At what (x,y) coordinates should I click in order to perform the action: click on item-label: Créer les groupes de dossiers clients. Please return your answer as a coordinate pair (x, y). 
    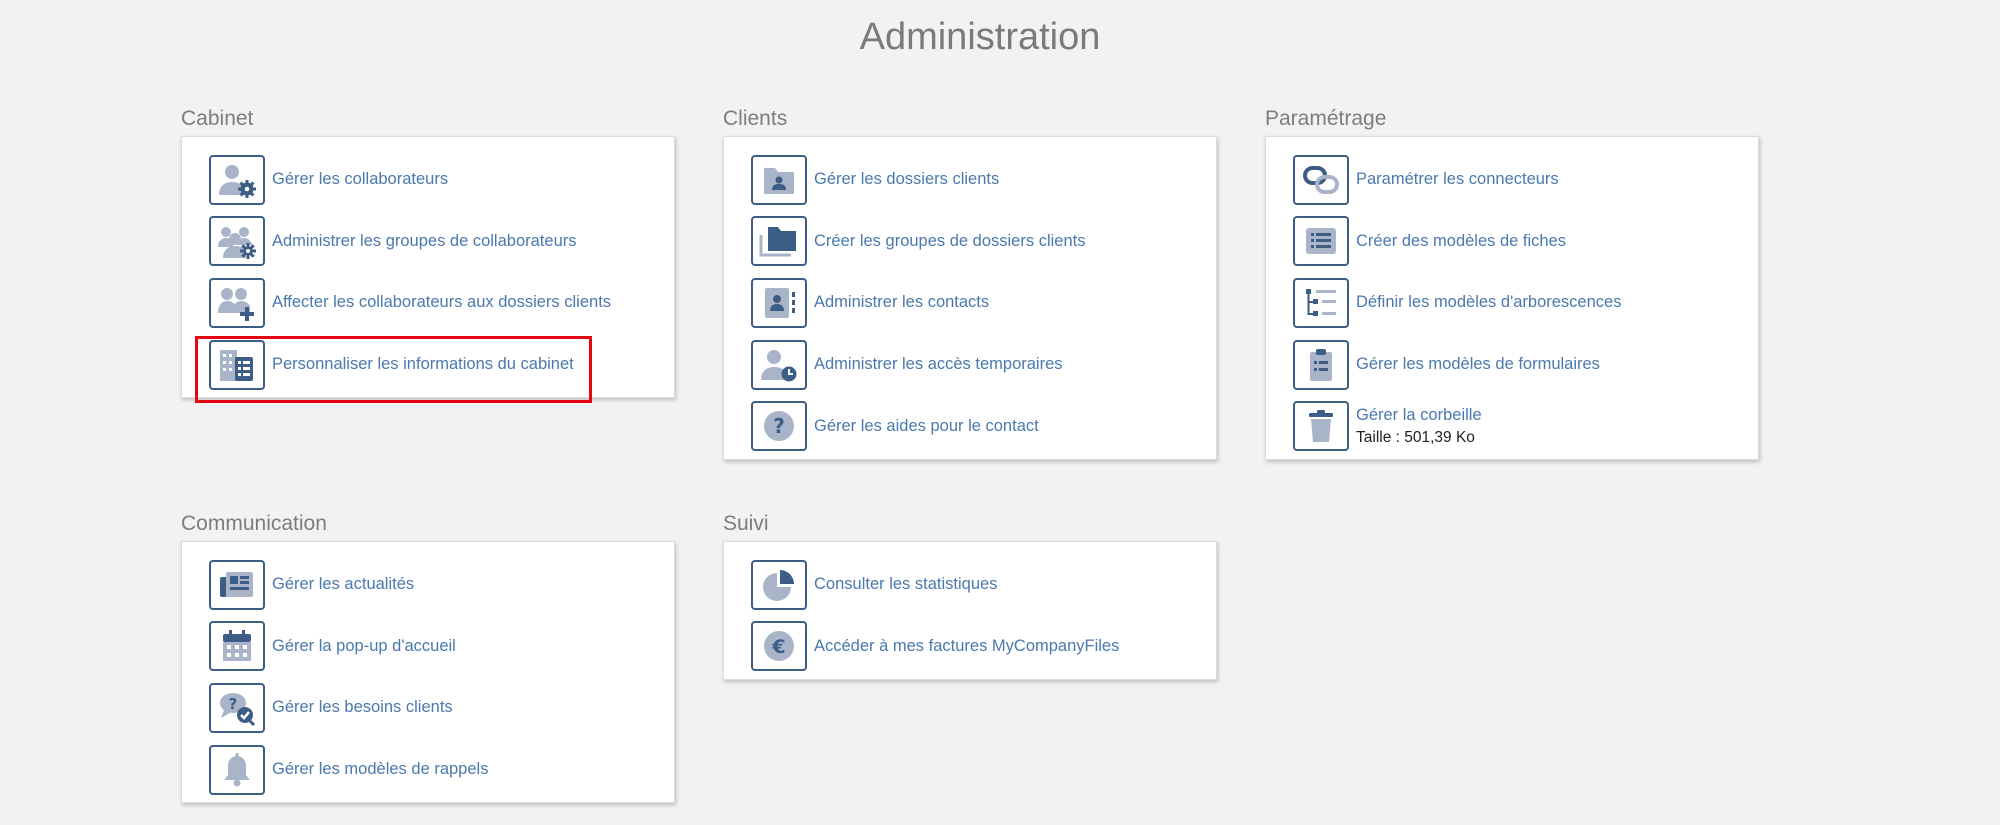
    Looking at the image, I should click on (950, 240).